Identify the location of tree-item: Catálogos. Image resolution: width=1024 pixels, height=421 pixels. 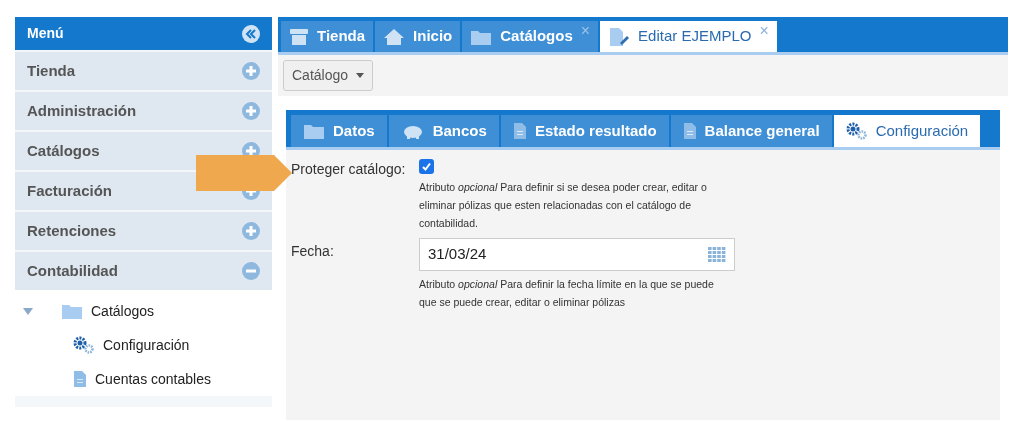
(123, 311).